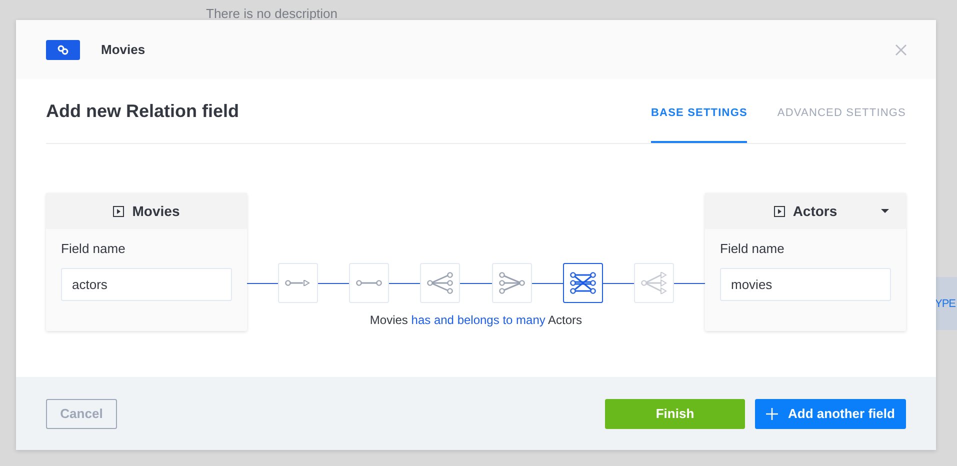  I want to click on description-text: There is no description, so click(272, 13).